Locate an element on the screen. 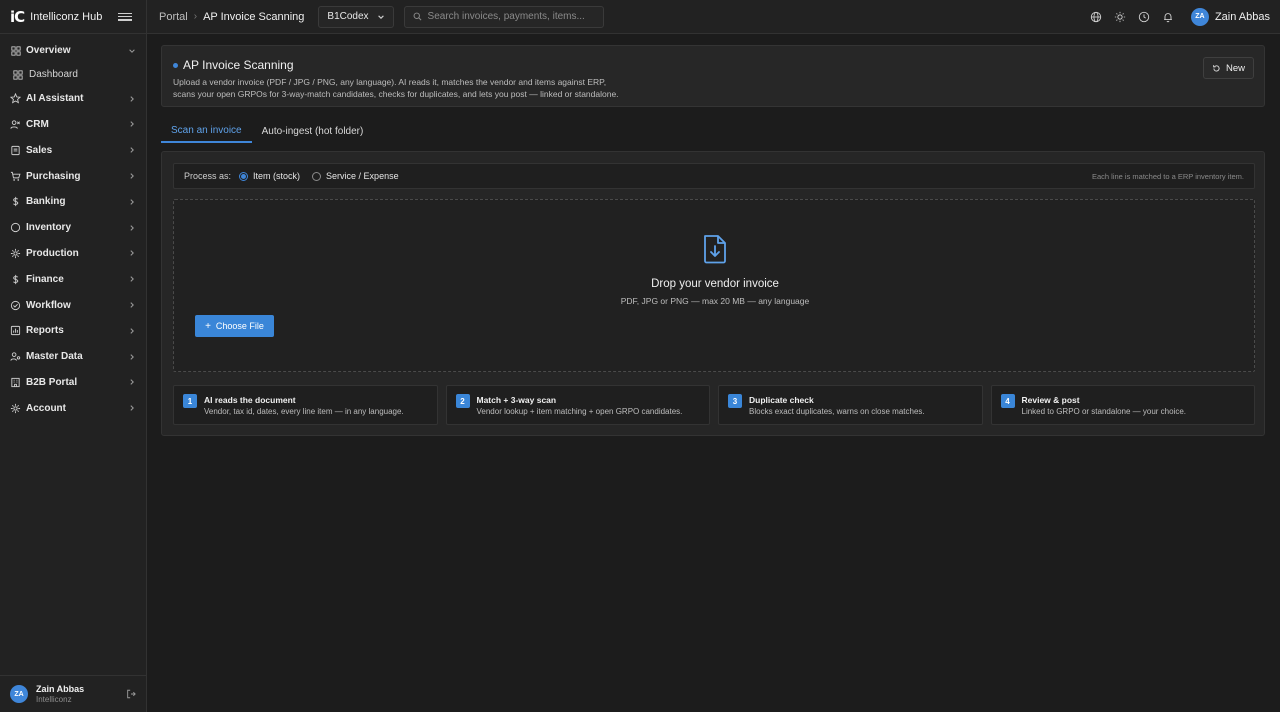 Image resolution: width=1280 pixels, height=712 pixels. new-button: New is located at coordinates (1228, 68).